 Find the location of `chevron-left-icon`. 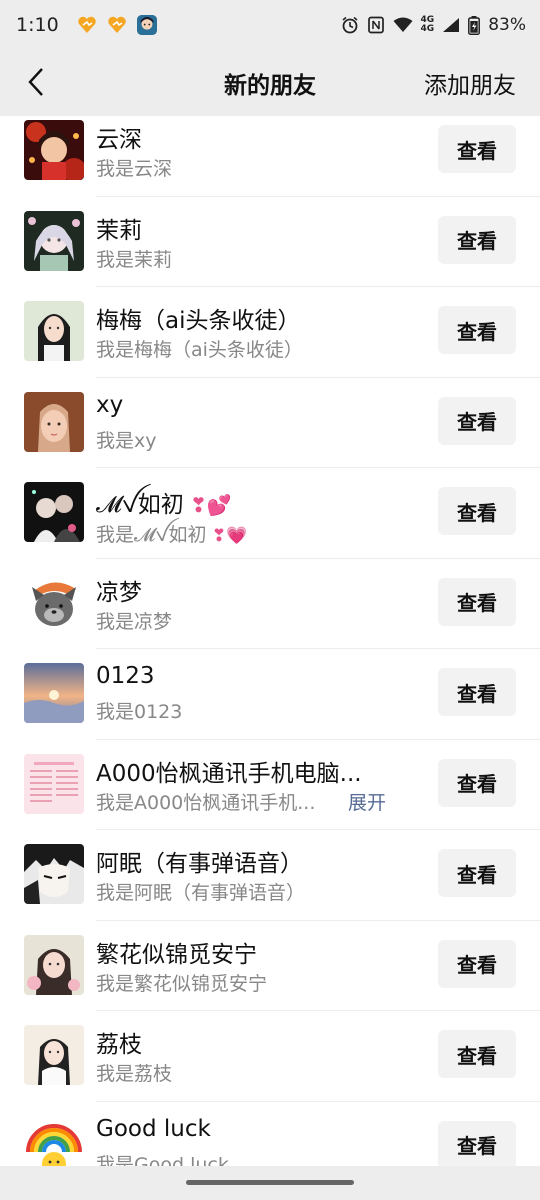

chevron-left-icon is located at coordinates (35, 82).